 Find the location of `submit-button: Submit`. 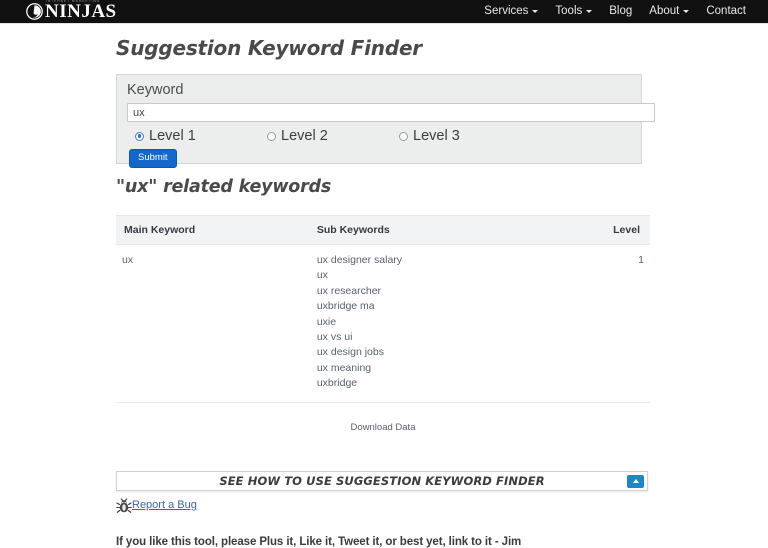

submit-button: Submit is located at coordinates (153, 158).